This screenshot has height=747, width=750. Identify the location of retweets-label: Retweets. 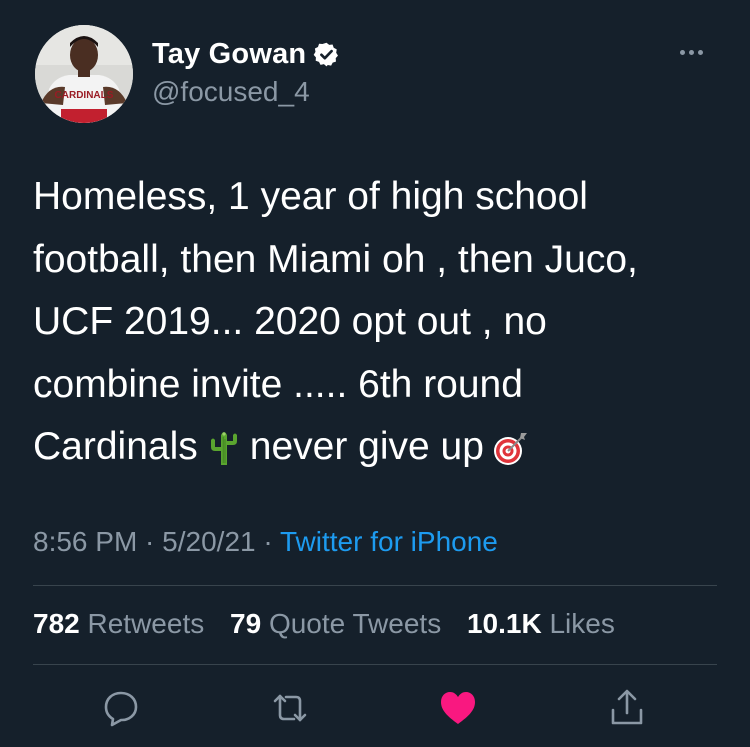
(146, 623).